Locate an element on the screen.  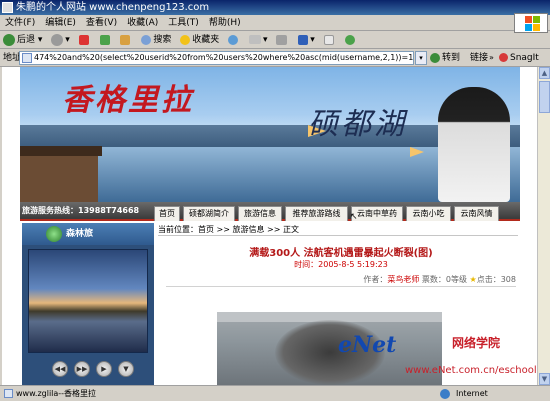
sidebar-header: 森林旅 is located at coordinates (88, 234).